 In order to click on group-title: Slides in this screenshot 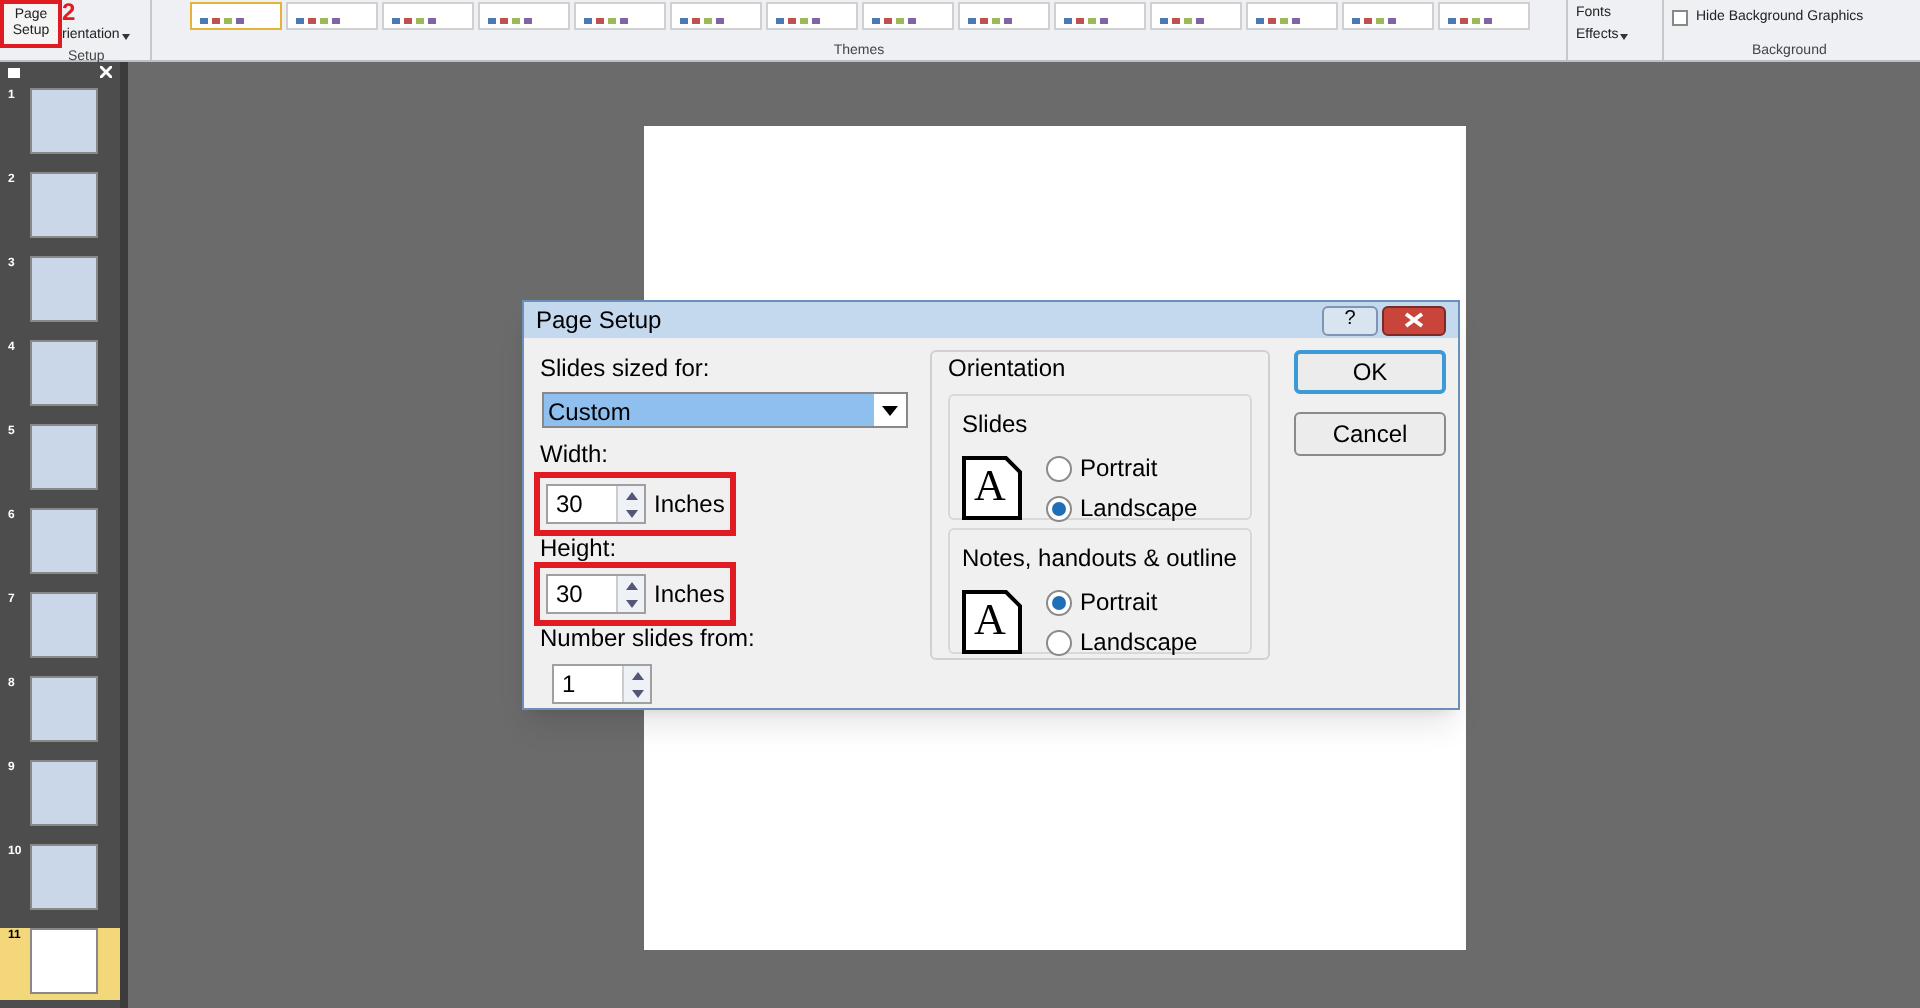, I will do `click(995, 424)`.